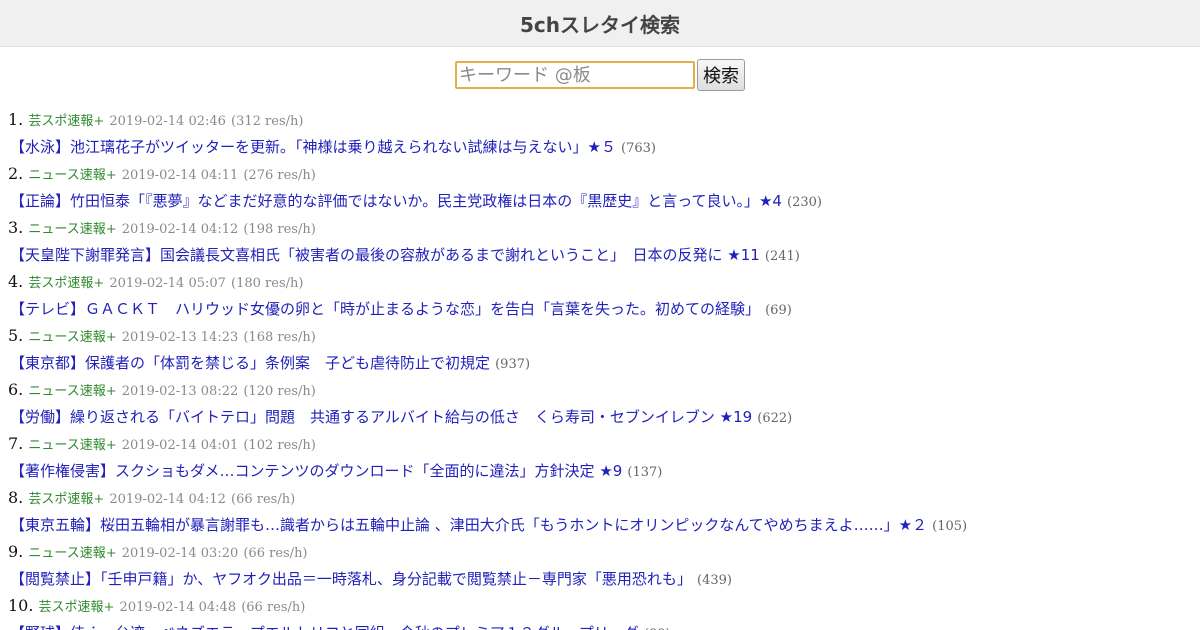 The width and height of the screenshot is (1200, 630). What do you see at coordinates (775, 418) in the screenshot?
I see `item-res-count: (622)` at bounding box center [775, 418].